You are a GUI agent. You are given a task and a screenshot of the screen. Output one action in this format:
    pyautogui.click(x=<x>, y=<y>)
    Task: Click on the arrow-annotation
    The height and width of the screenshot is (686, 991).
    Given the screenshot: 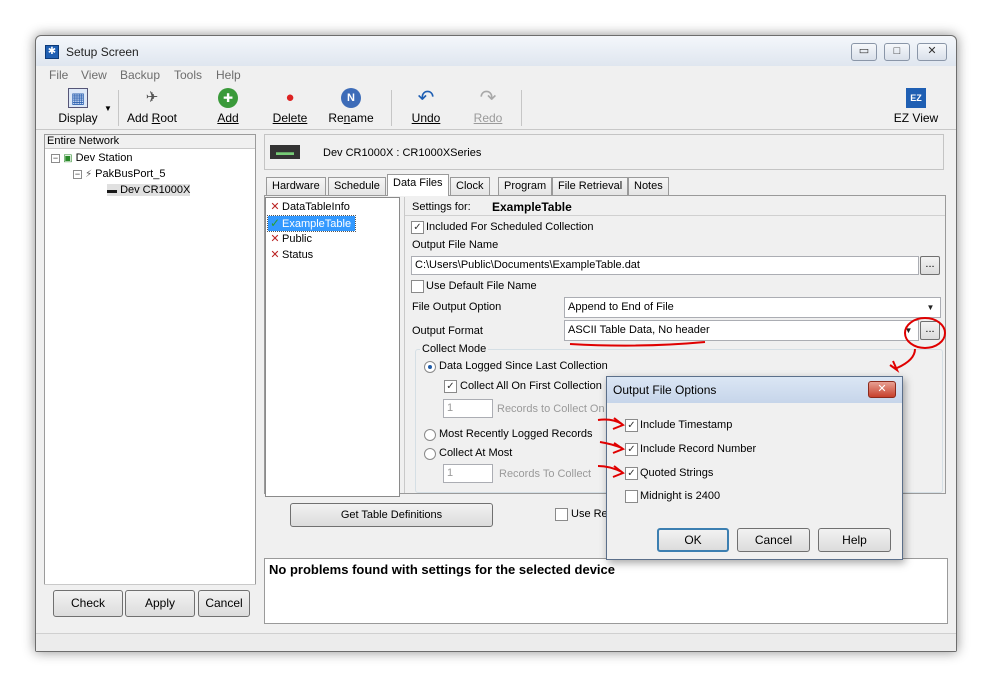 What is the action you would take?
    pyautogui.click(x=906, y=358)
    